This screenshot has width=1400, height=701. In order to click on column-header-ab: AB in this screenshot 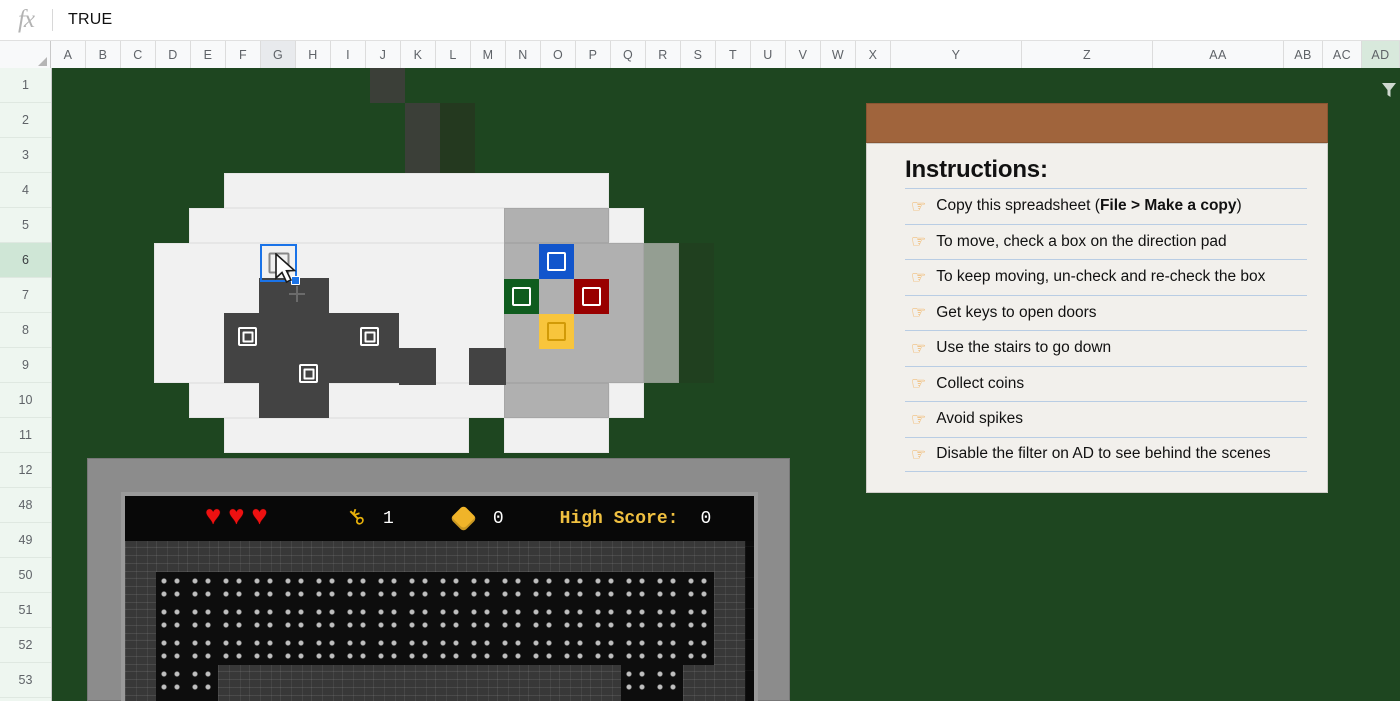, I will do `click(1303, 54)`.